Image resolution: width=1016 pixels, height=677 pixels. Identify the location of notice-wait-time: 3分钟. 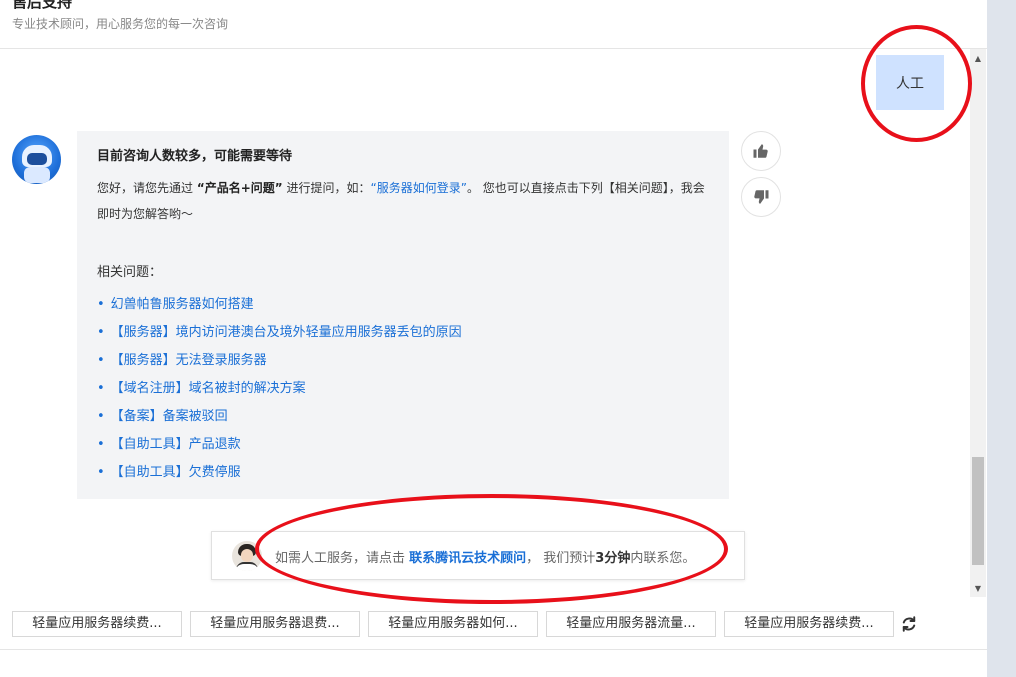
(613, 558).